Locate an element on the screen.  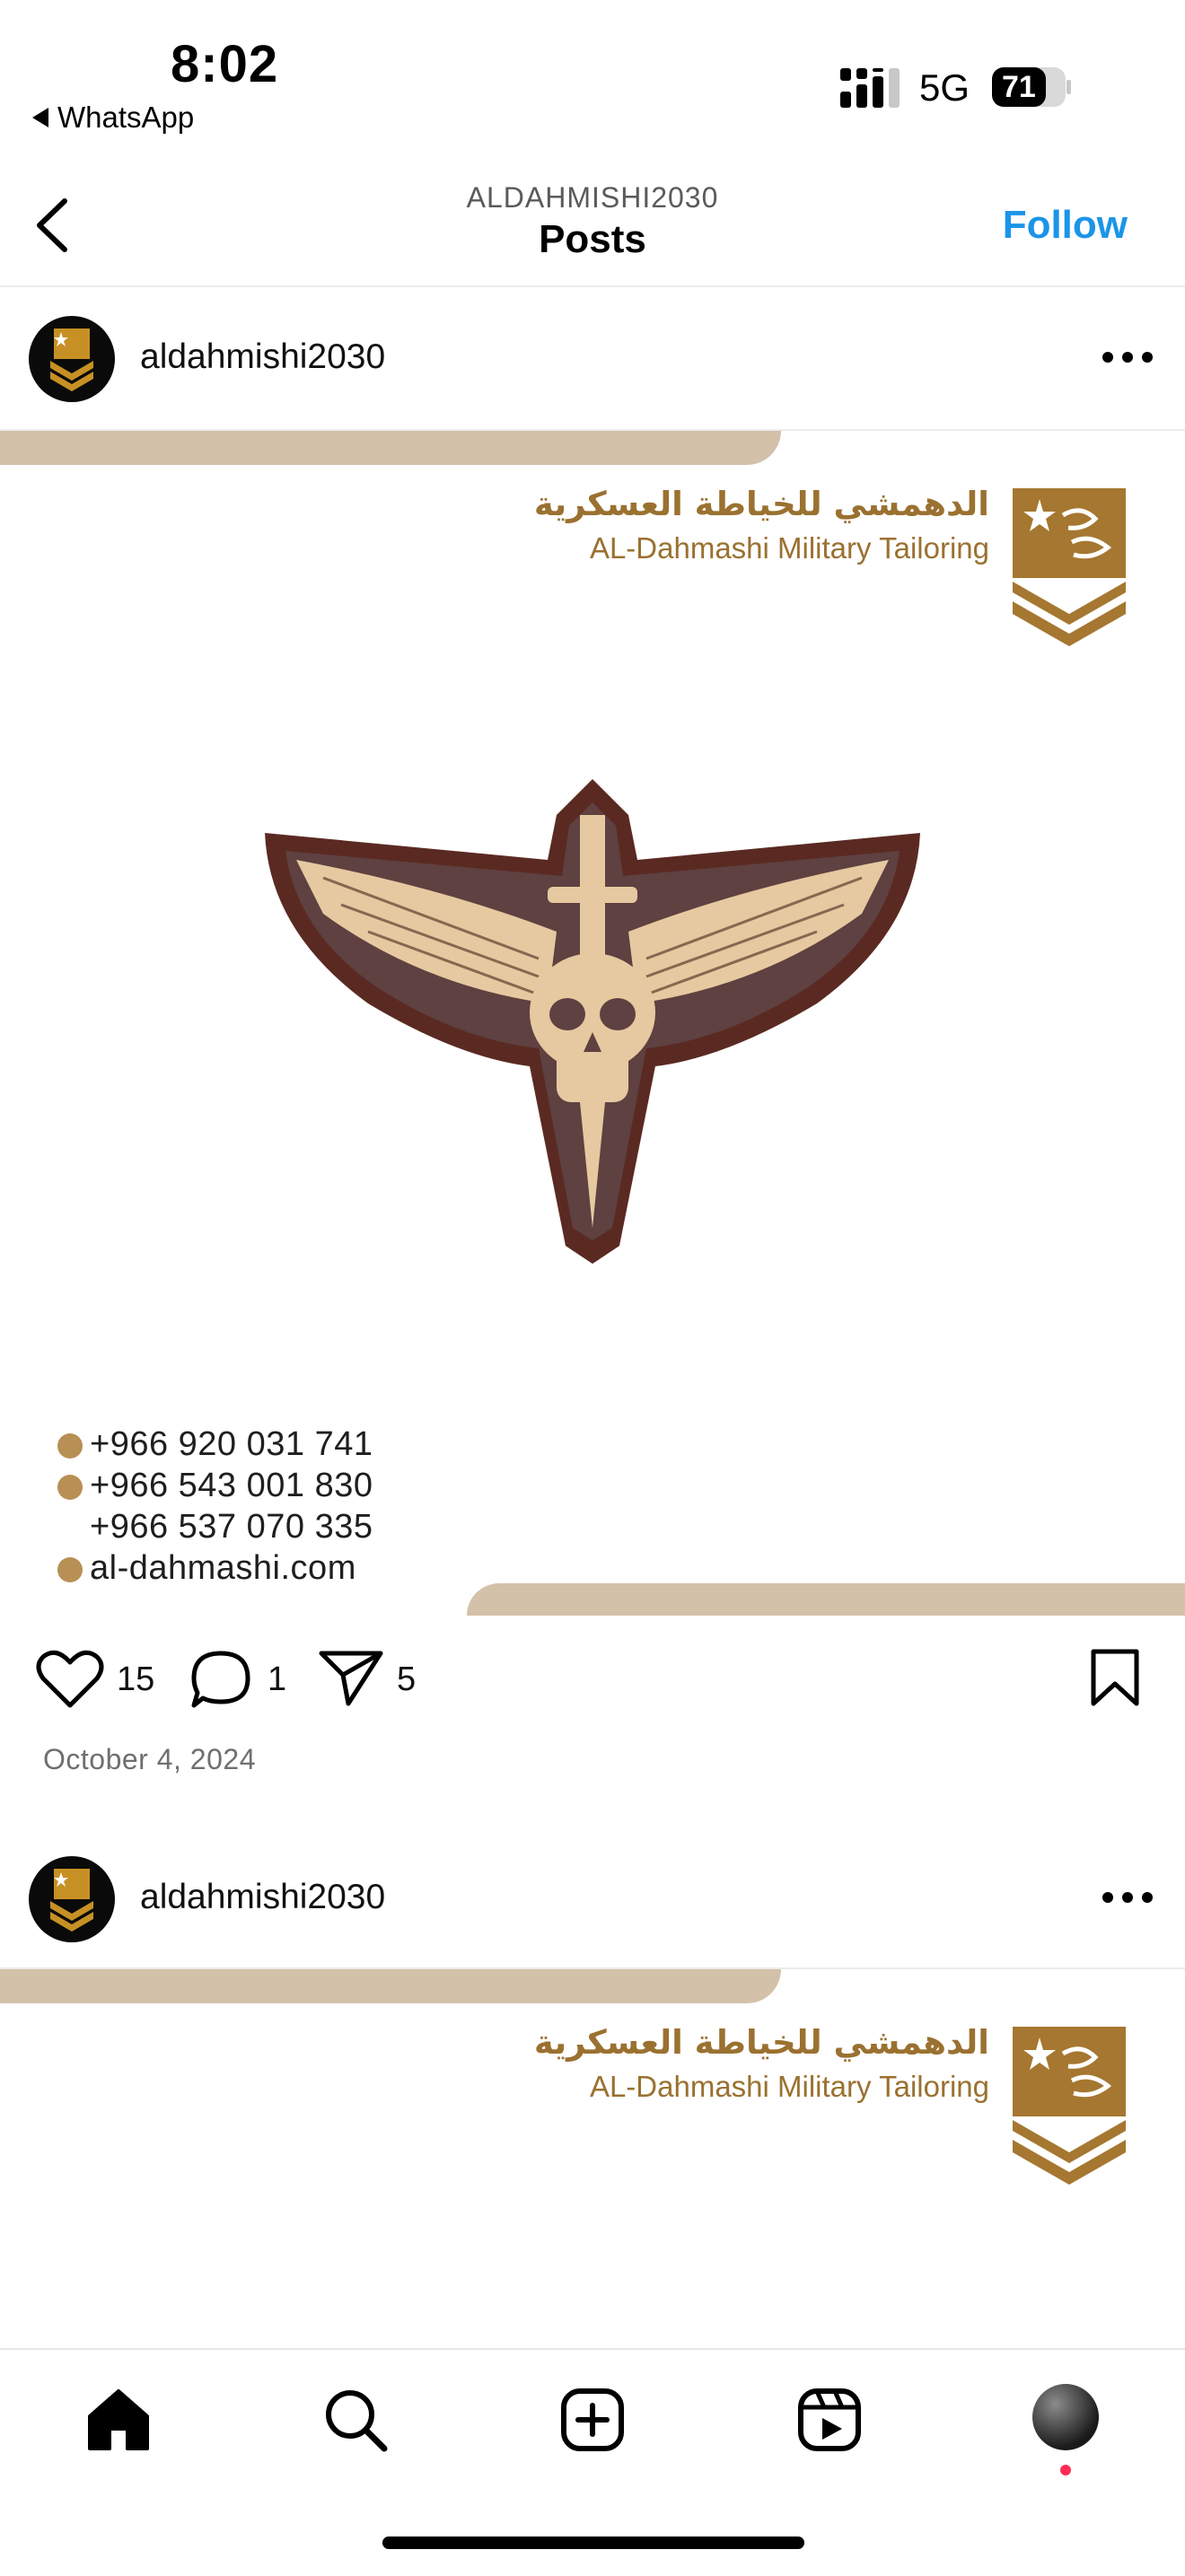
like-heart-icon is located at coordinates (70, 1678).